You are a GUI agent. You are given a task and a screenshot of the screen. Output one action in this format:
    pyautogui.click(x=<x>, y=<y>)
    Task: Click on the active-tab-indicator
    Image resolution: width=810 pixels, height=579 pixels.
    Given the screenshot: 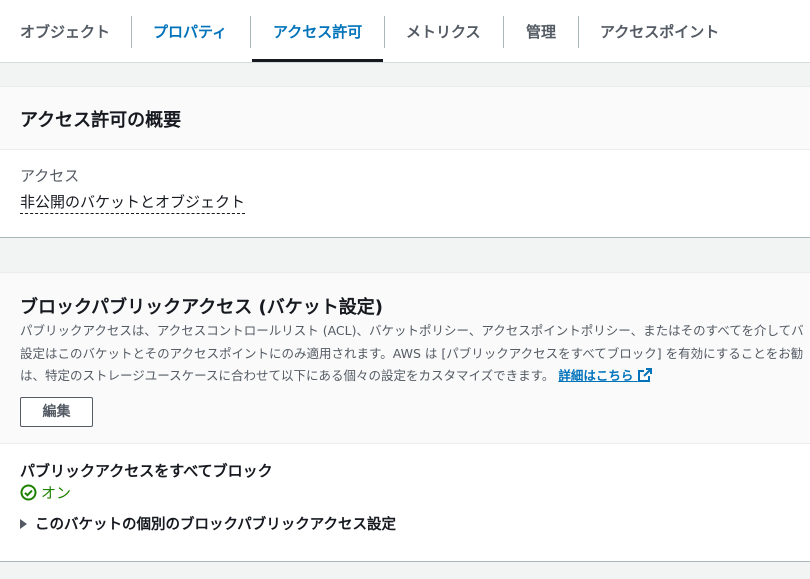 What is the action you would take?
    pyautogui.click(x=317, y=60)
    